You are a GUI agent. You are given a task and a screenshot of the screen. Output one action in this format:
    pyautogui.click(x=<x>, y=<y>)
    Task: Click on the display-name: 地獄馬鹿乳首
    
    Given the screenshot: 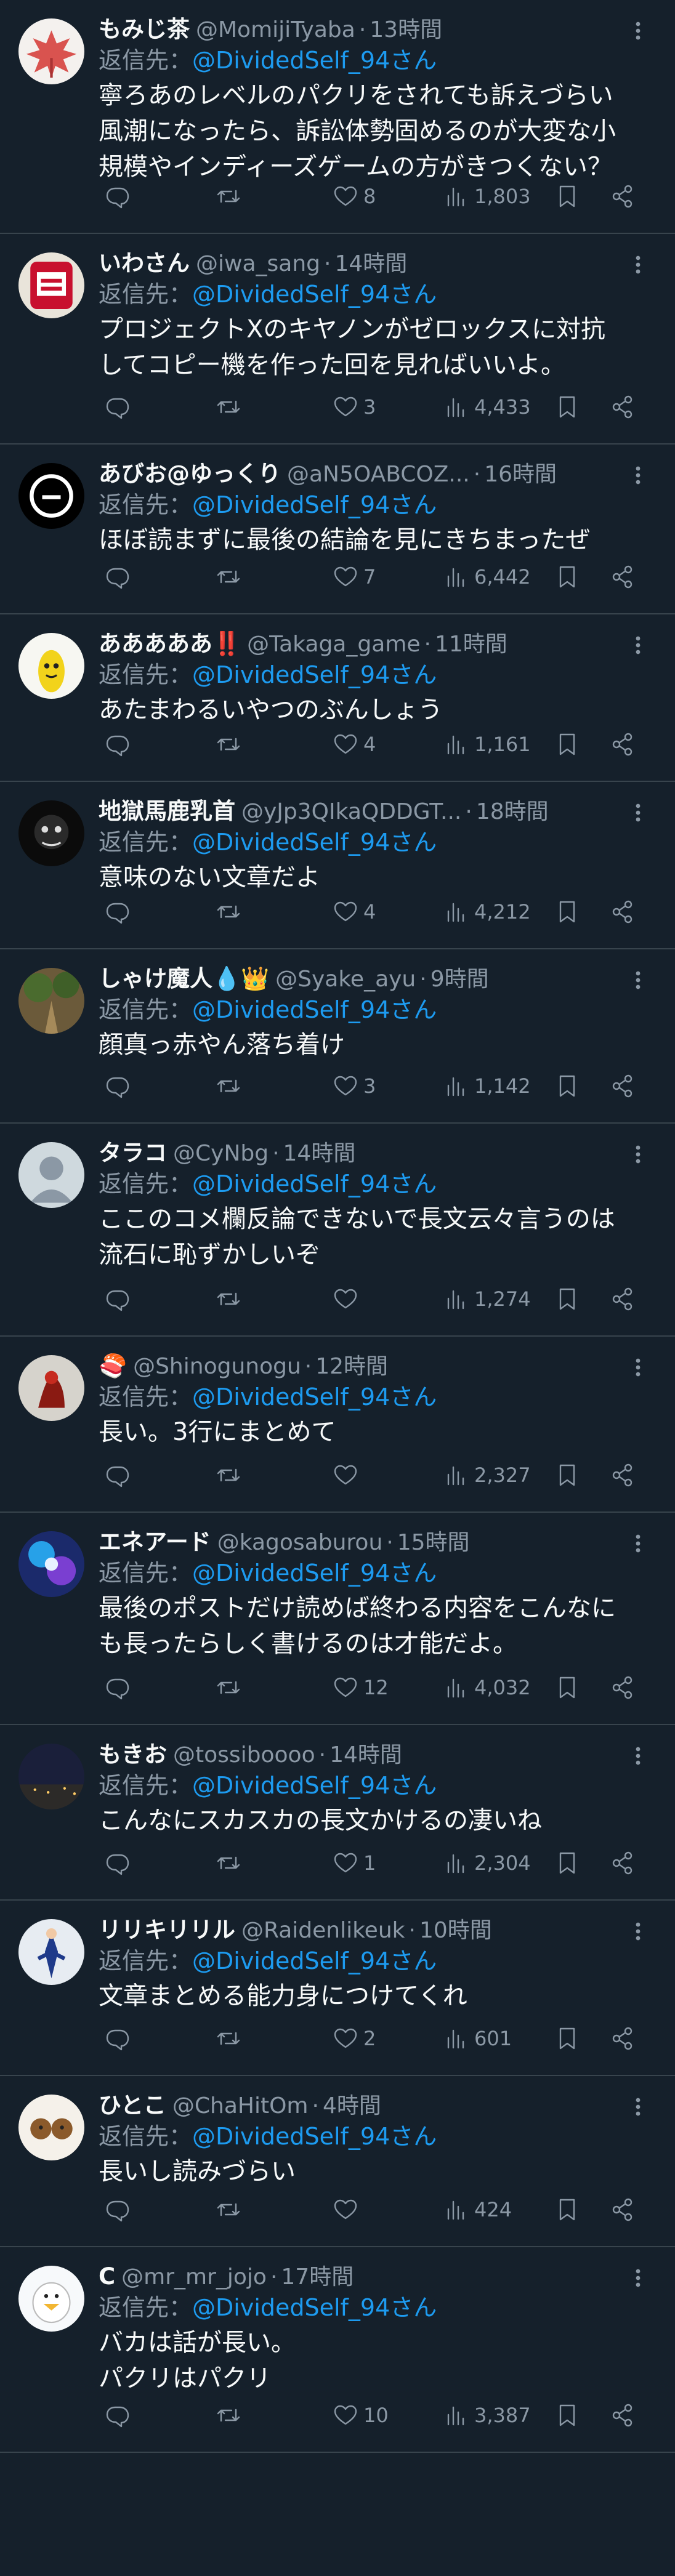 What is the action you would take?
    pyautogui.click(x=167, y=811)
    